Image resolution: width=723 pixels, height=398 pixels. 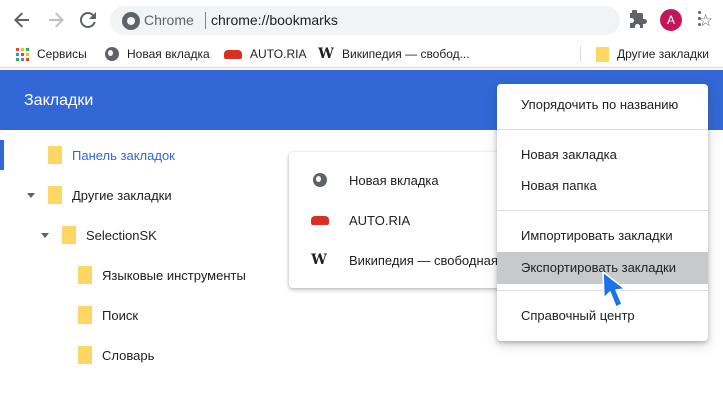 What do you see at coordinates (120, 315) in the screenshot?
I see `sidebar-item-label: Поиск` at bounding box center [120, 315].